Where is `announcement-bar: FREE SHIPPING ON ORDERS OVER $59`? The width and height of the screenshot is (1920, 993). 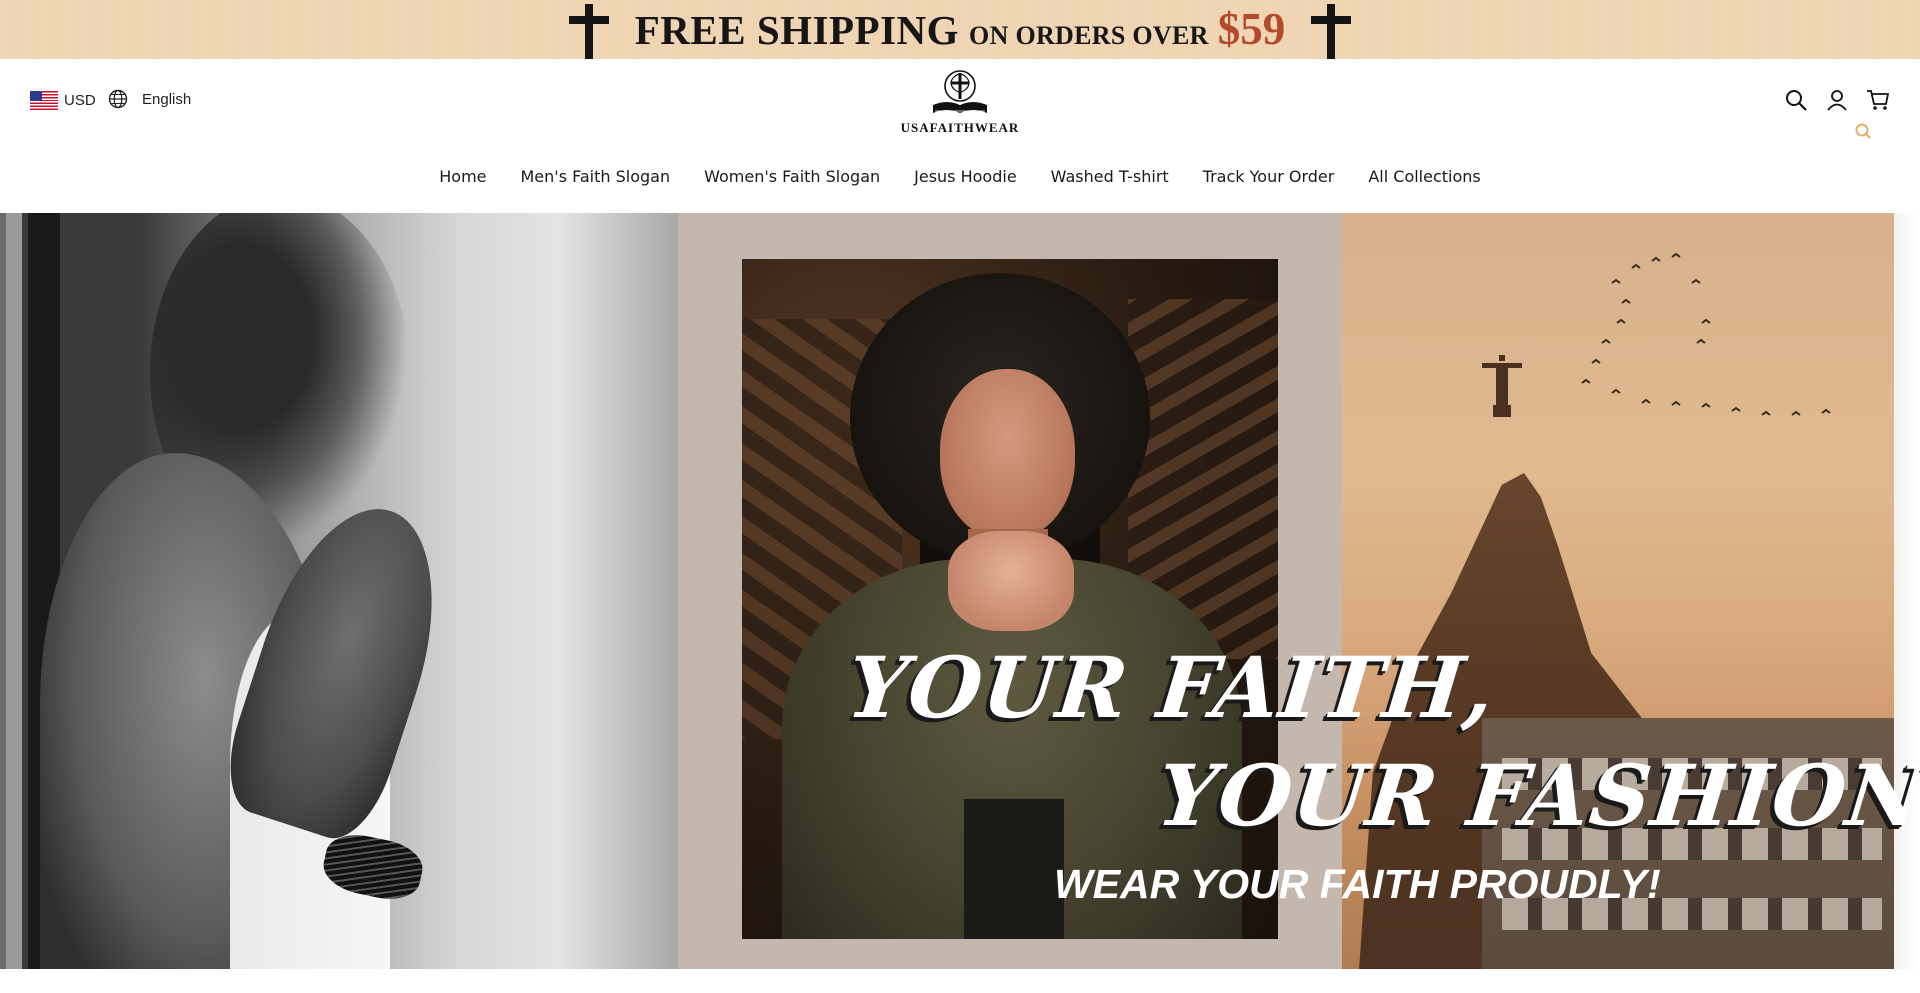
announcement-bar: FREE SHIPPING ON ORDERS OVER $59 is located at coordinates (960, 29).